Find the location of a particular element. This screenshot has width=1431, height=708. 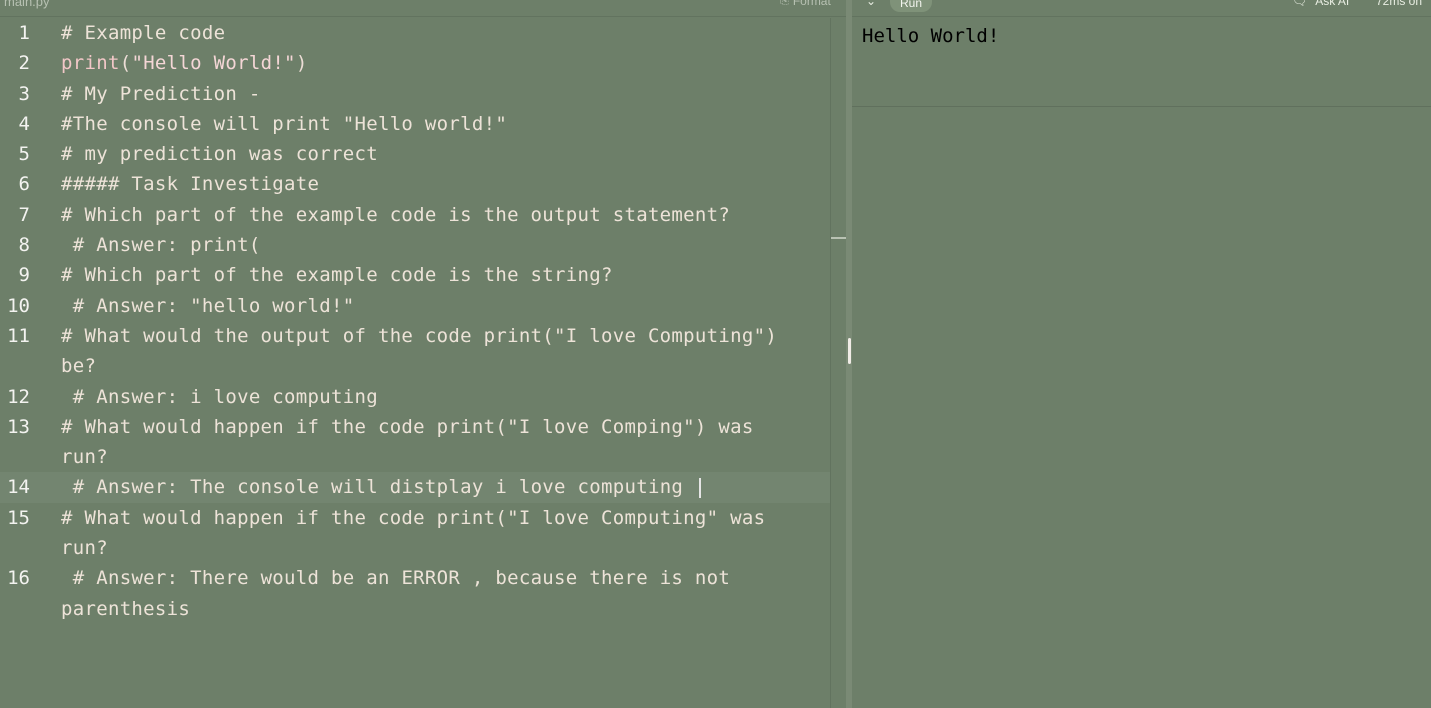

chevron-down-icon: ⌄ is located at coordinates (871, 4).